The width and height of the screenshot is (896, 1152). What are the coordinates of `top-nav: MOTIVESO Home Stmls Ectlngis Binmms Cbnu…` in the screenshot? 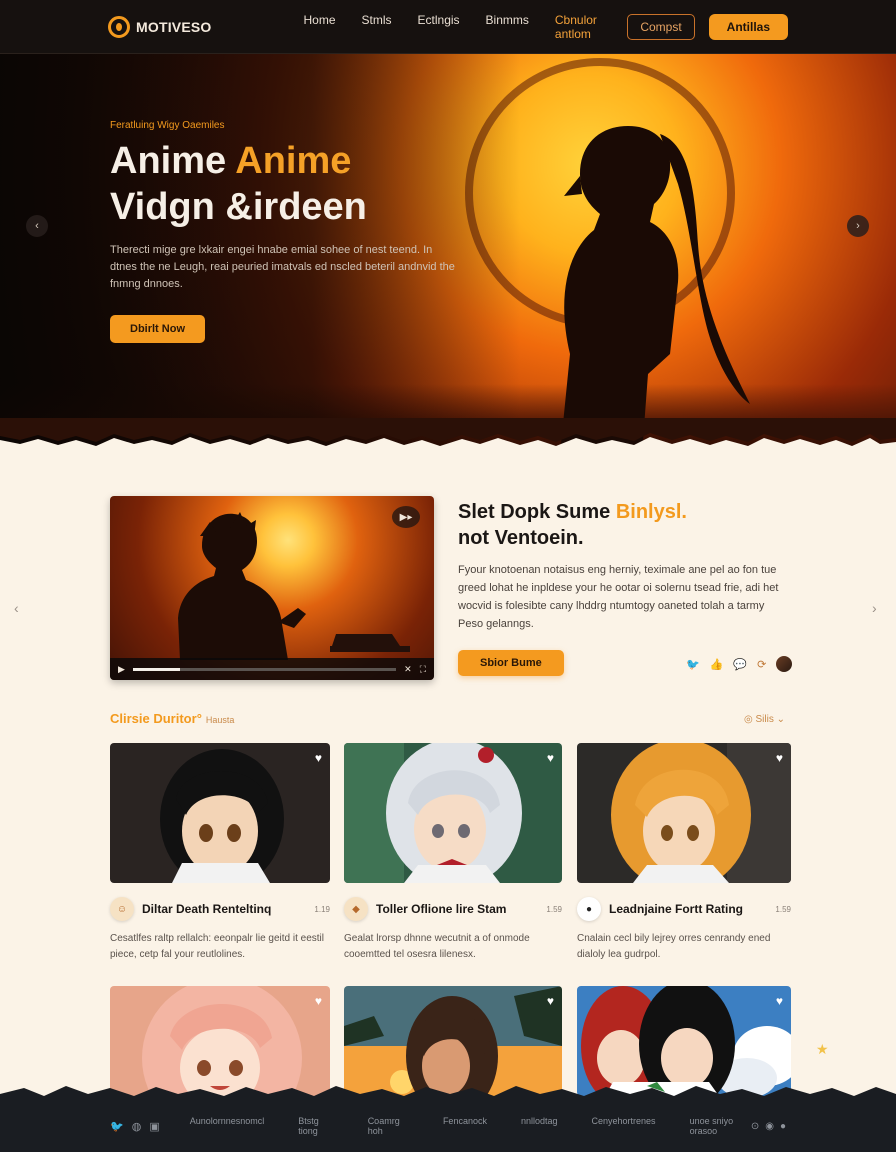 It's located at (448, 27).